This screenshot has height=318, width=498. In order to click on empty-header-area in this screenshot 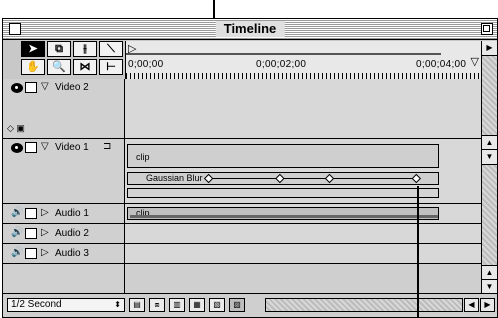, I will do `click(64, 279)`.